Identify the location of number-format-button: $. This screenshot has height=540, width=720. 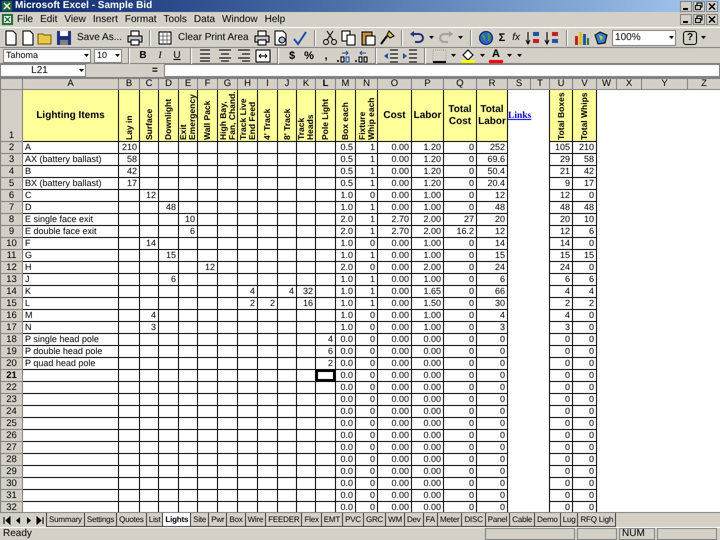
(292, 55).